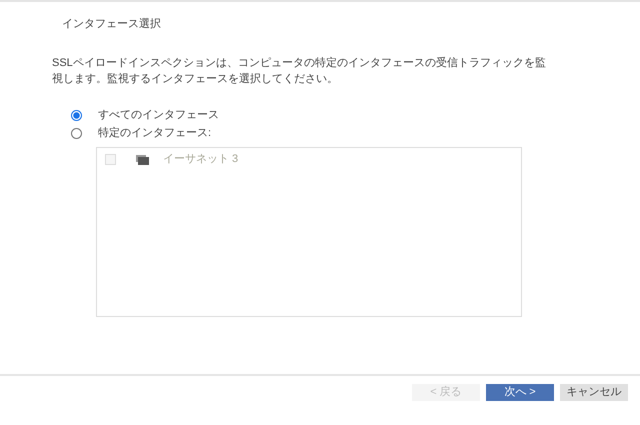 The height and width of the screenshot is (425, 640). What do you see at coordinates (158, 115) in the screenshot?
I see `radio-label: すべてのインタフェース` at bounding box center [158, 115].